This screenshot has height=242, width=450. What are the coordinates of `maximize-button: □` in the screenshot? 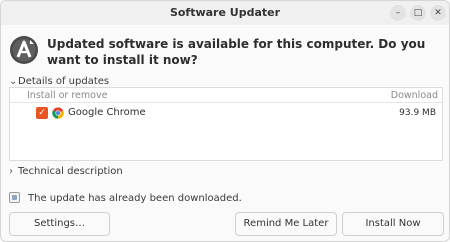 It's located at (418, 13).